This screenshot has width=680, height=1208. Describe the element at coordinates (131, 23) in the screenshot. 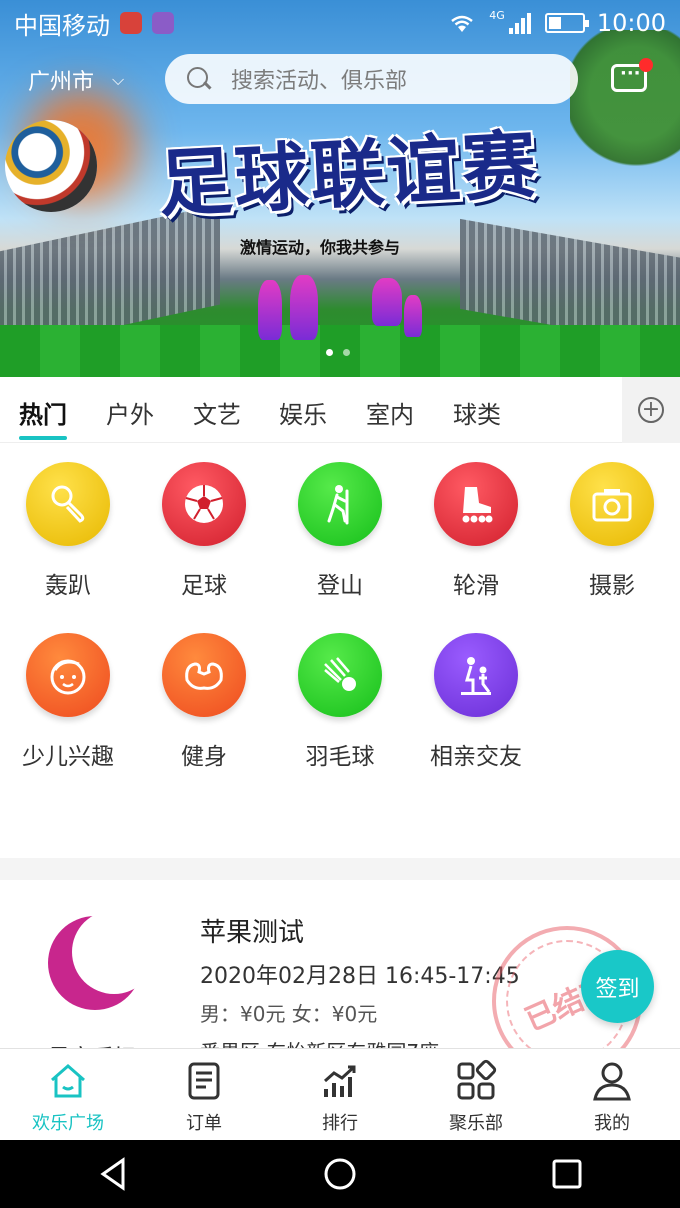

I see `notification-app-icon` at that location.